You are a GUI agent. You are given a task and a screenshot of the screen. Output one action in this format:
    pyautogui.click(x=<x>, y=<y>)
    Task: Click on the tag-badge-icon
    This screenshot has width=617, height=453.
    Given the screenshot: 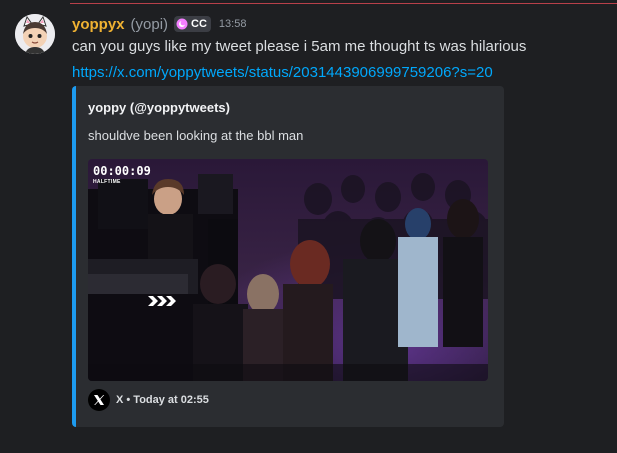 What is the action you would take?
    pyautogui.click(x=182, y=24)
    